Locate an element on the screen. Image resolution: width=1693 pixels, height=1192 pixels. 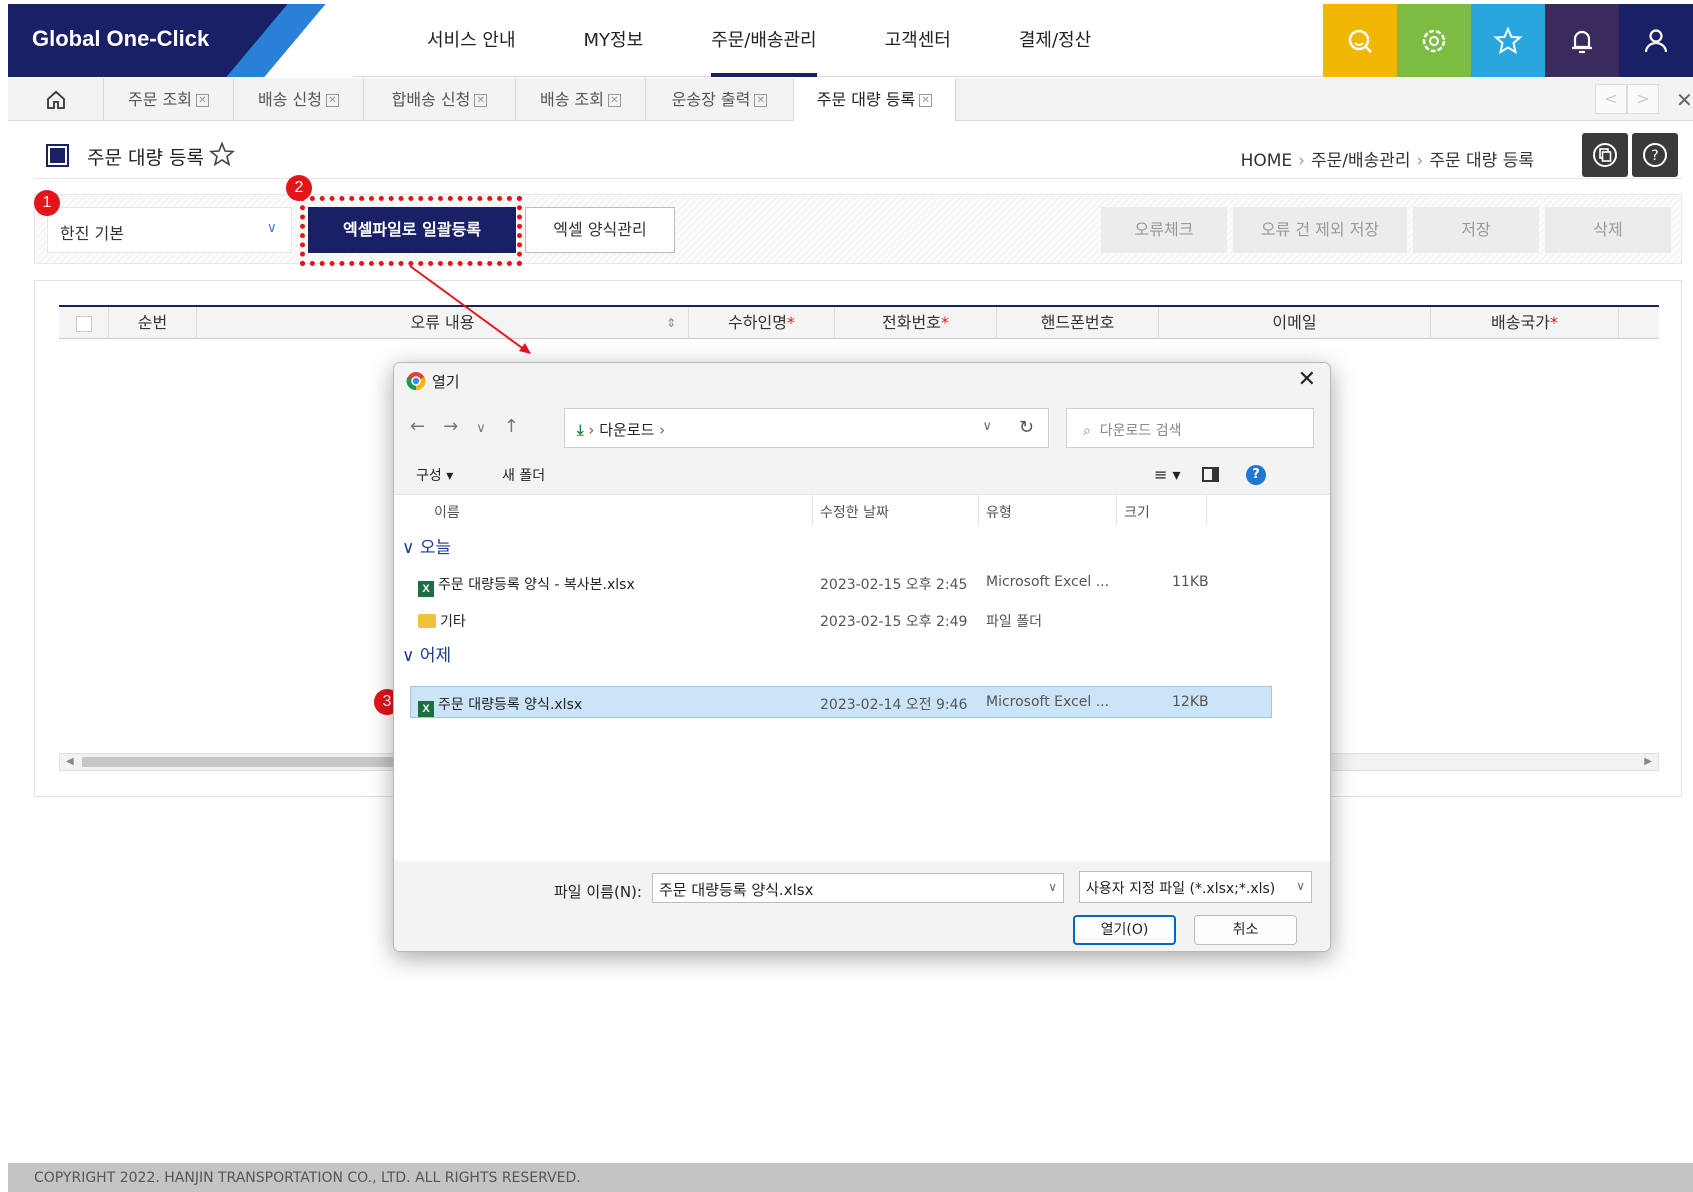
group-header-yesterday: ∨ 어제 is located at coordinates (426, 653).